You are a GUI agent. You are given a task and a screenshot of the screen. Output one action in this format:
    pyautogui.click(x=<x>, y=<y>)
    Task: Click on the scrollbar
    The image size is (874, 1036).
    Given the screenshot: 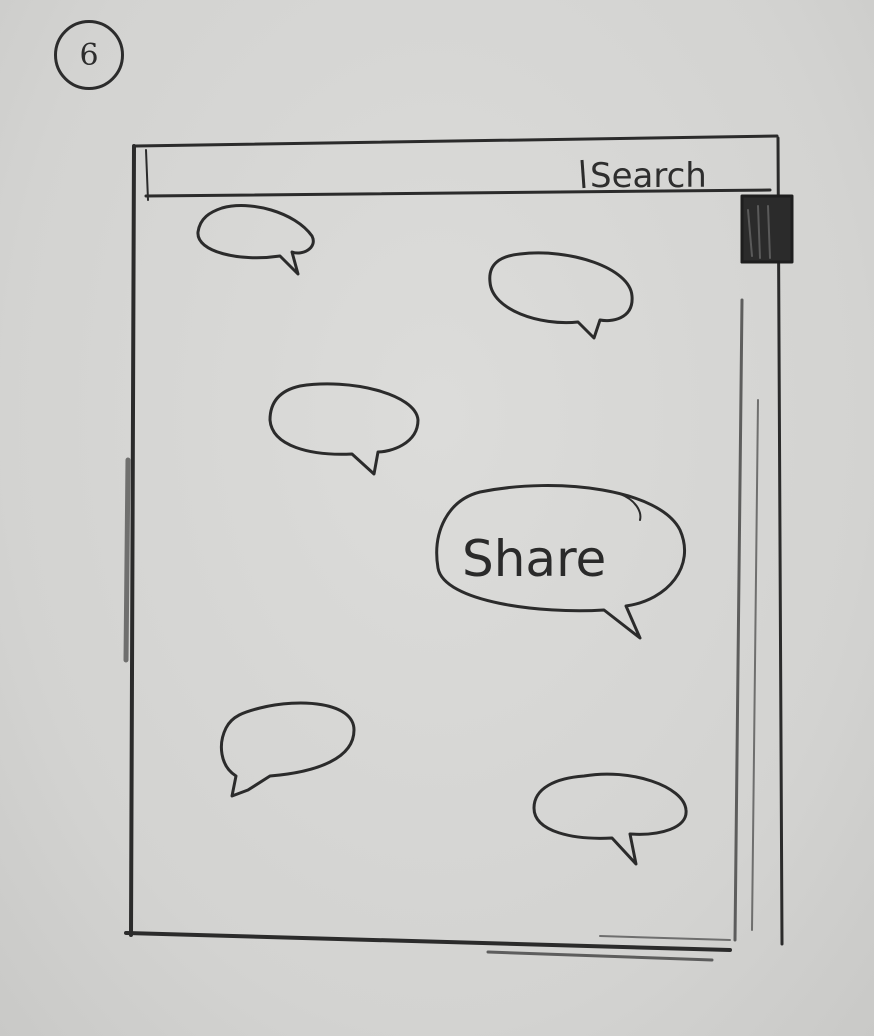 What is the action you would take?
    pyautogui.click(x=767, y=229)
    